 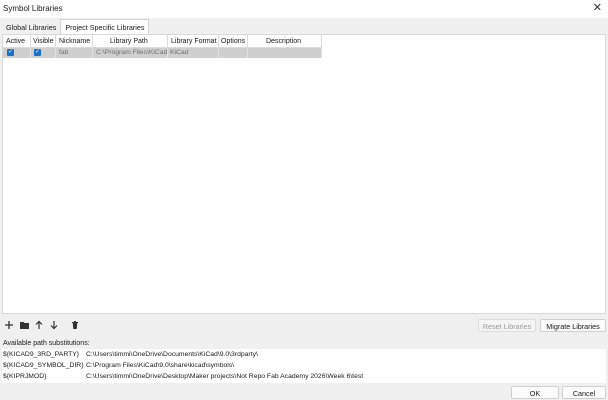 I want to click on folder-icon, so click(x=24, y=325).